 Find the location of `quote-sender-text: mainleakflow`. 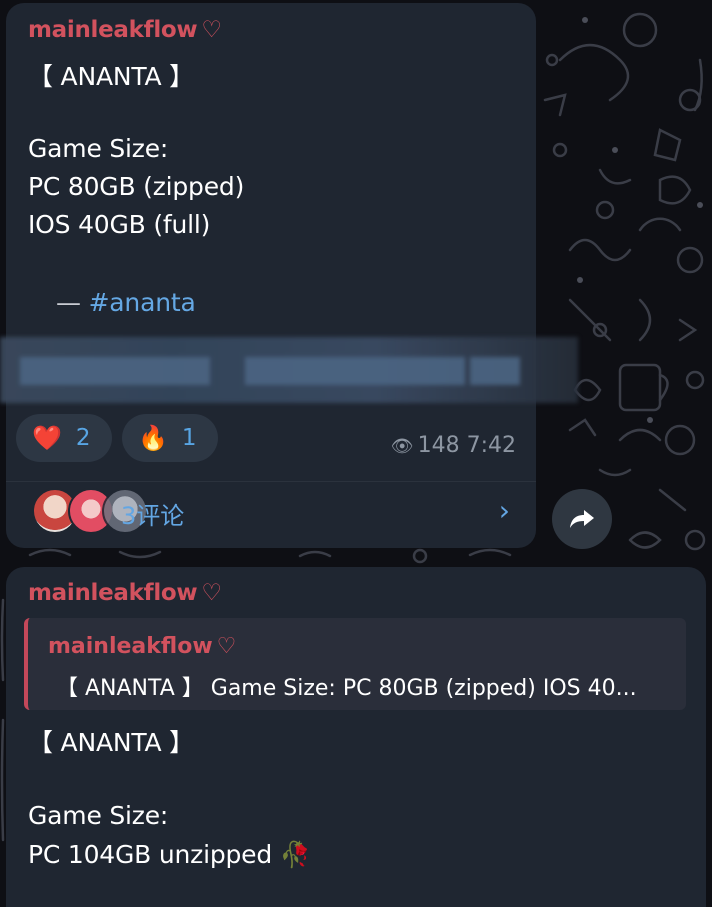

quote-sender-text: mainleakflow is located at coordinates (130, 646).